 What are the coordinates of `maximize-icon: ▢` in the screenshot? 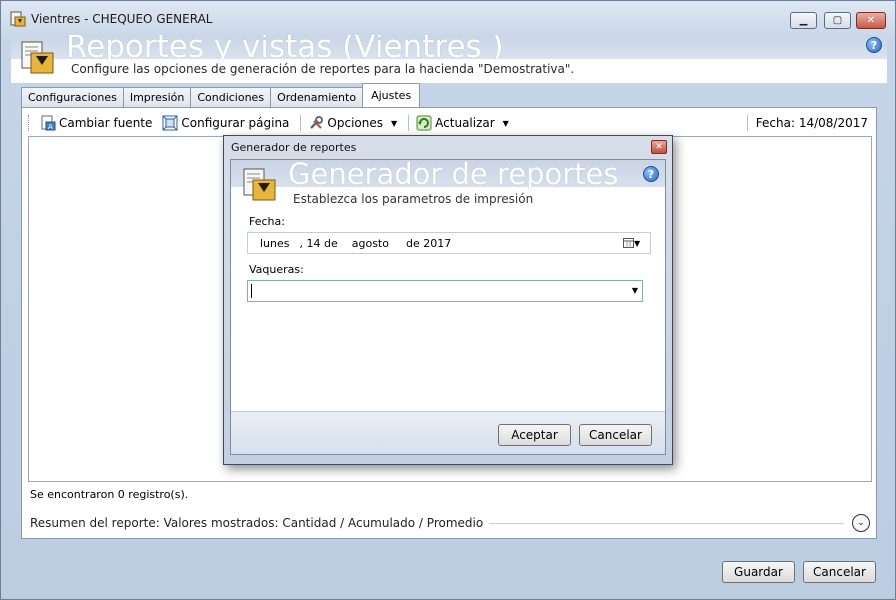 It's located at (837, 20).